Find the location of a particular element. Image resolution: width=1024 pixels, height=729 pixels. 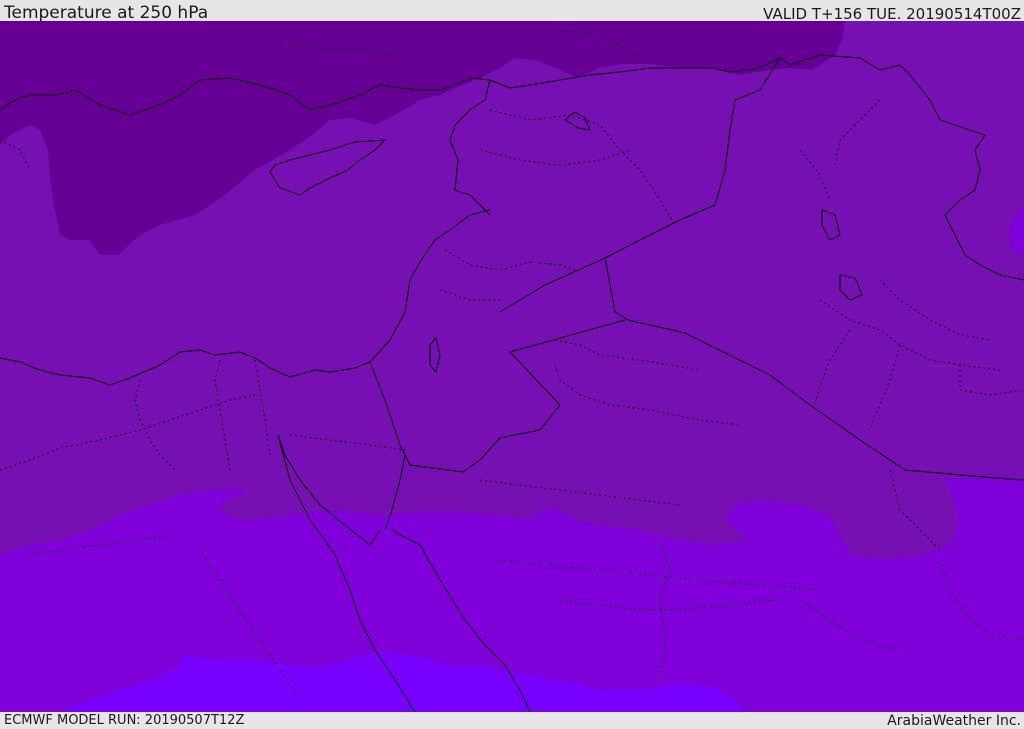

brand-label: ArabiaWeather Inc. is located at coordinates (954, 721).